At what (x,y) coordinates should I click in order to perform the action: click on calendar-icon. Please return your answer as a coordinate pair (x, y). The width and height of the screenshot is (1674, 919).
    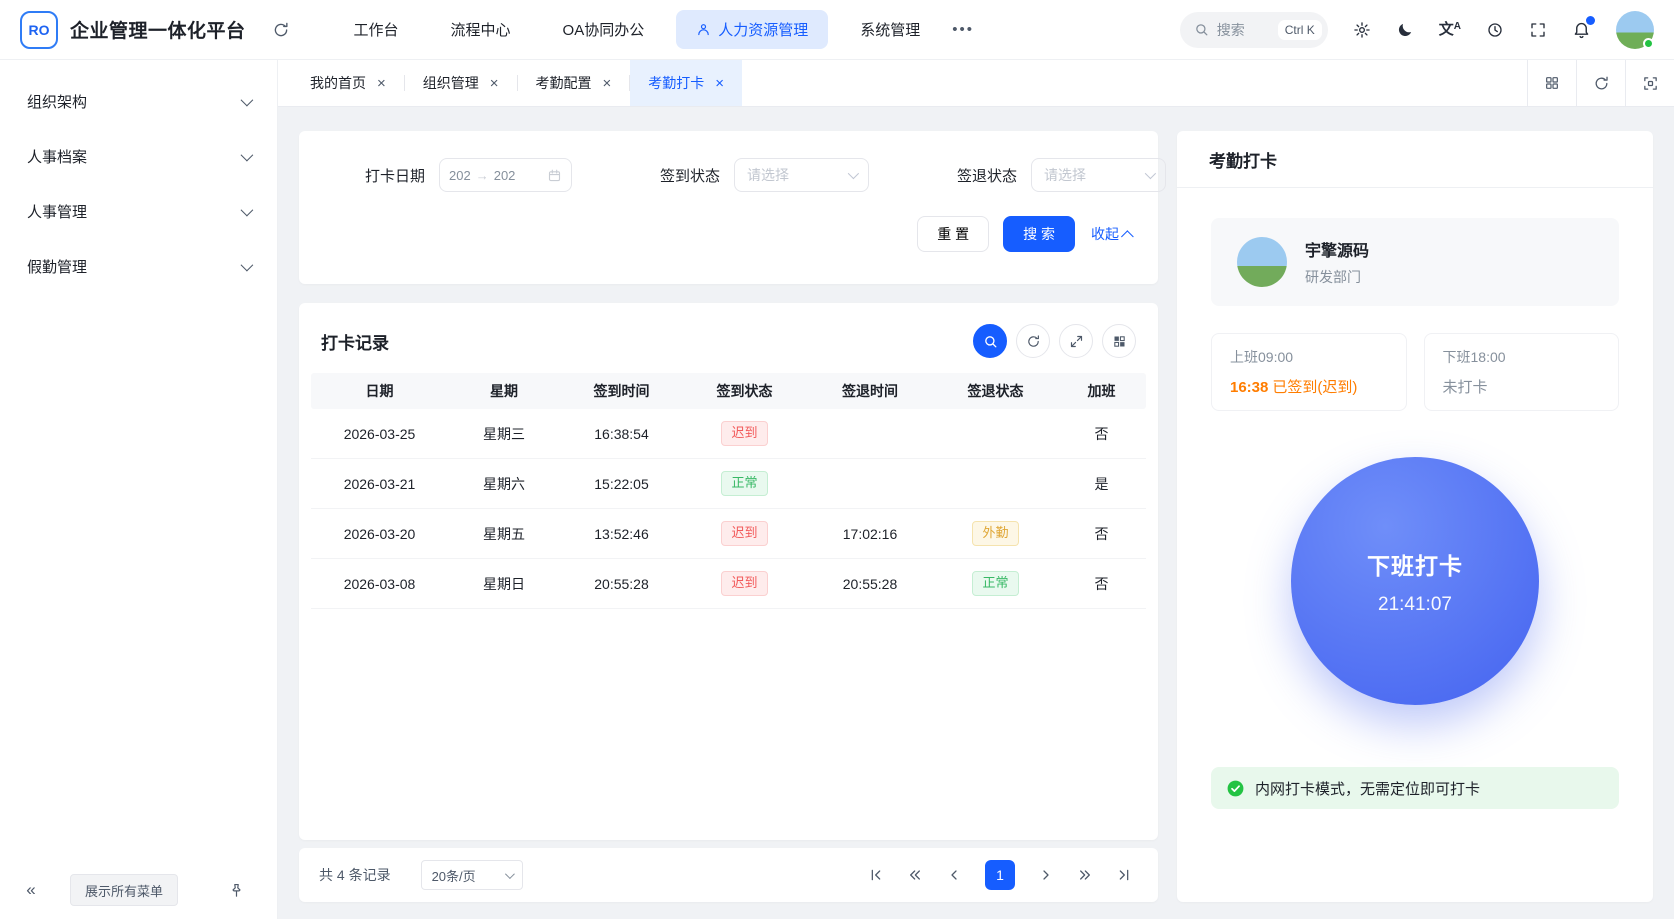
    Looking at the image, I should click on (554, 175).